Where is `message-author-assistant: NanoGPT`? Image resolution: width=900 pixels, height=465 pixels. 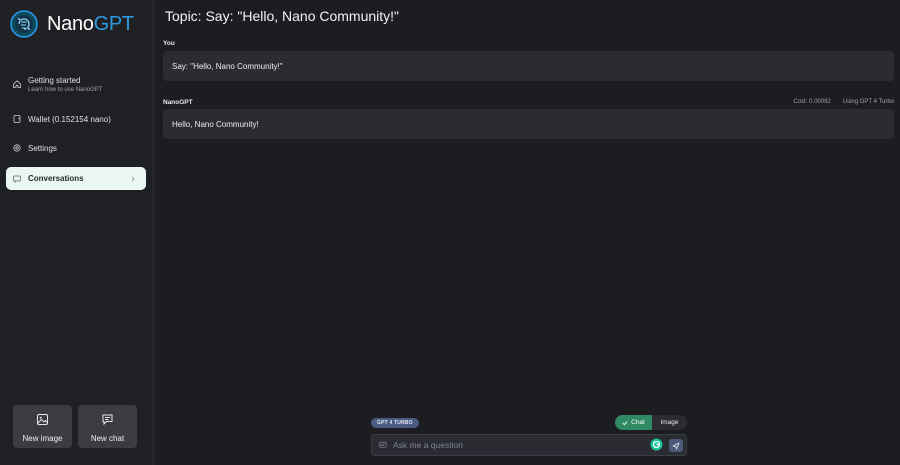 message-author-assistant: NanoGPT is located at coordinates (178, 102).